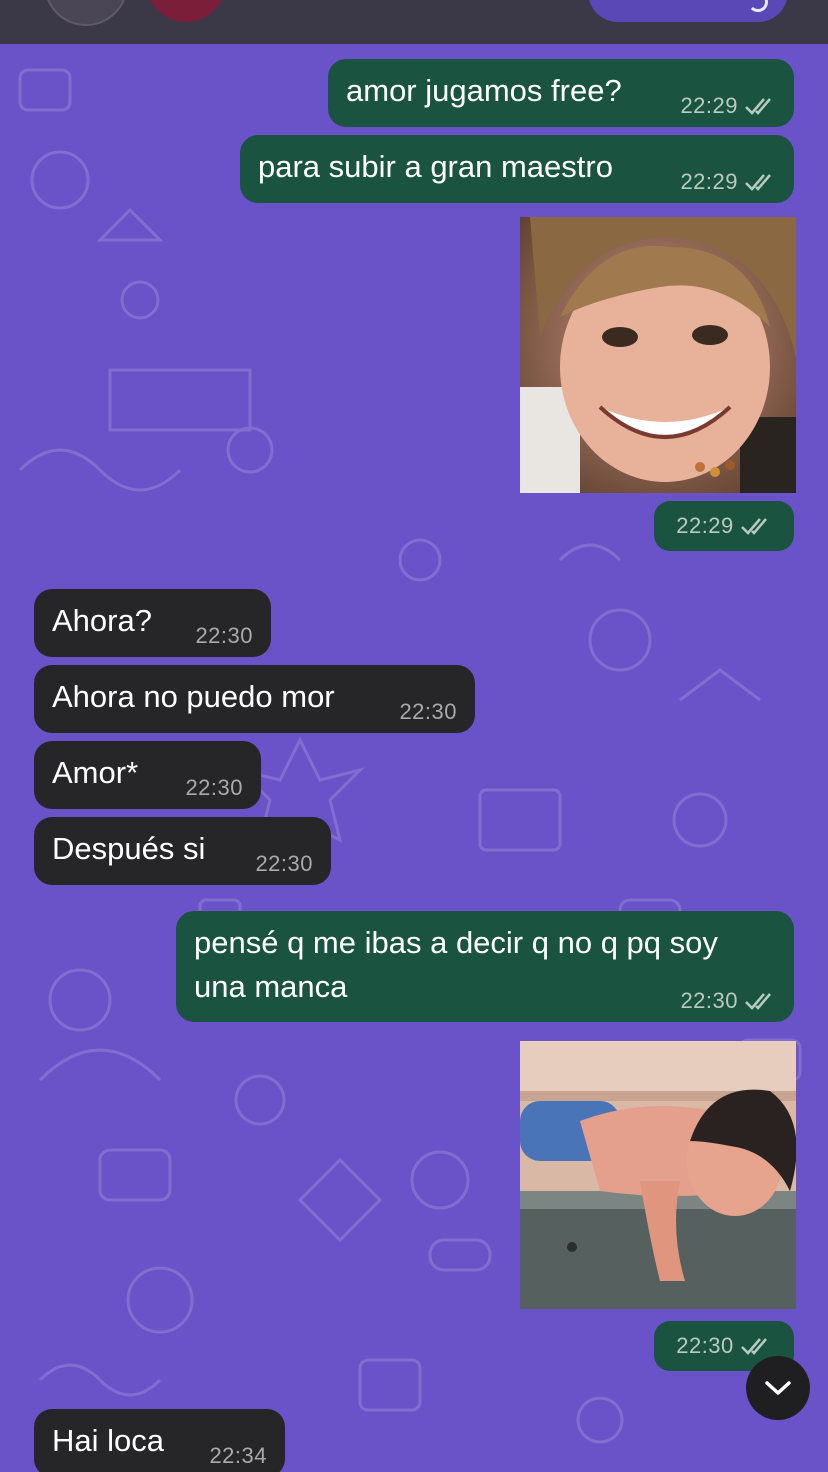 The height and width of the screenshot is (1472, 828). What do you see at coordinates (435, 166) in the screenshot?
I see `message-text: para subir a gran maestro` at bounding box center [435, 166].